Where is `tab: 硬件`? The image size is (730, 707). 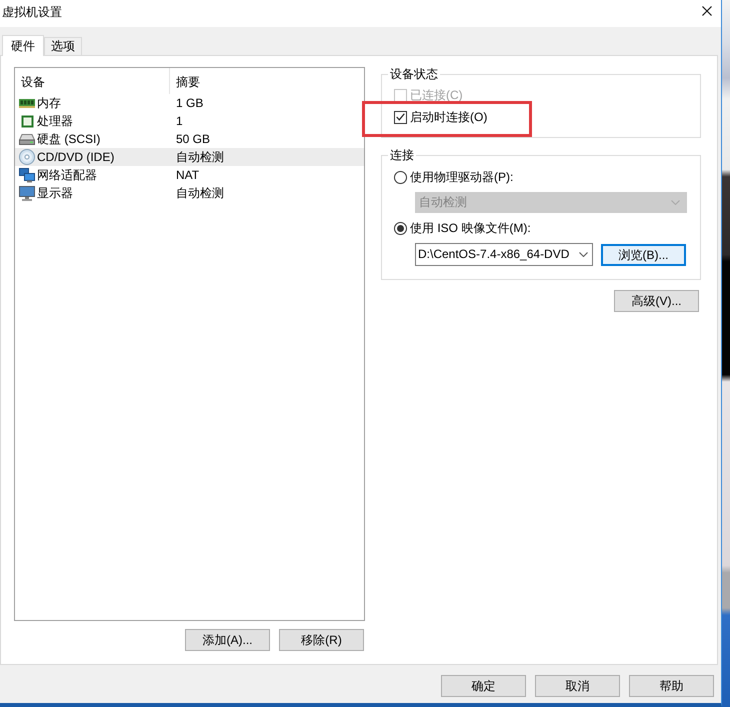
tab: 硬件 is located at coordinates (23, 45).